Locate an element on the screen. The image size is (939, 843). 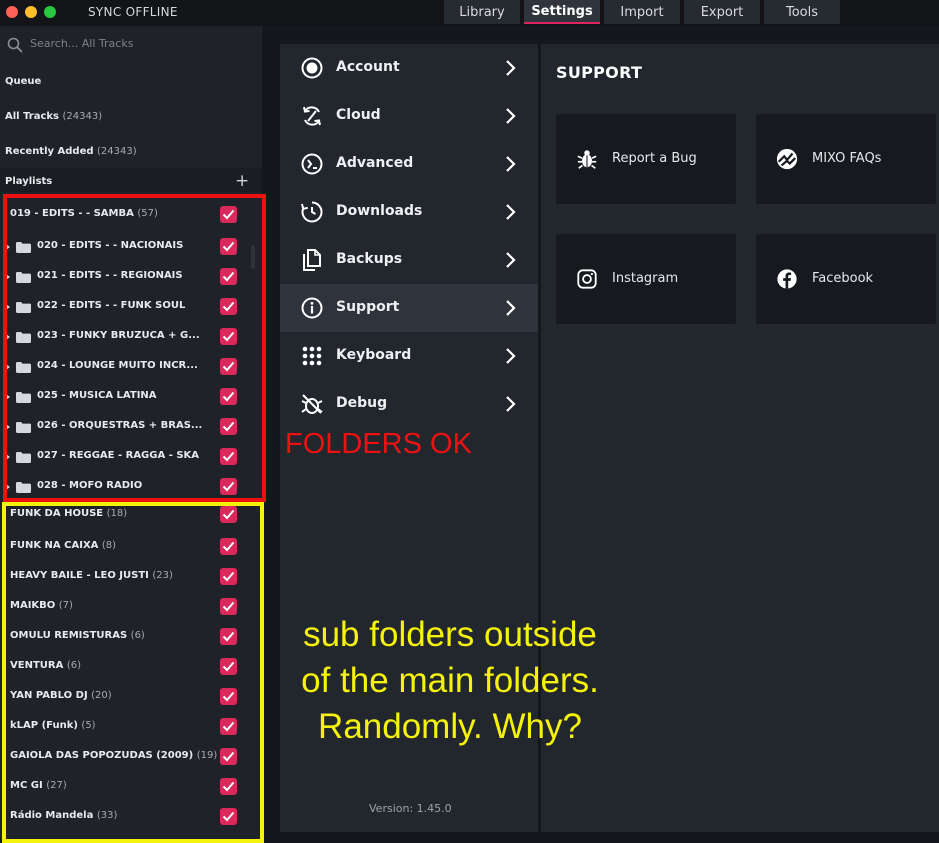
menu-item-support: Support is located at coordinates (409, 308).